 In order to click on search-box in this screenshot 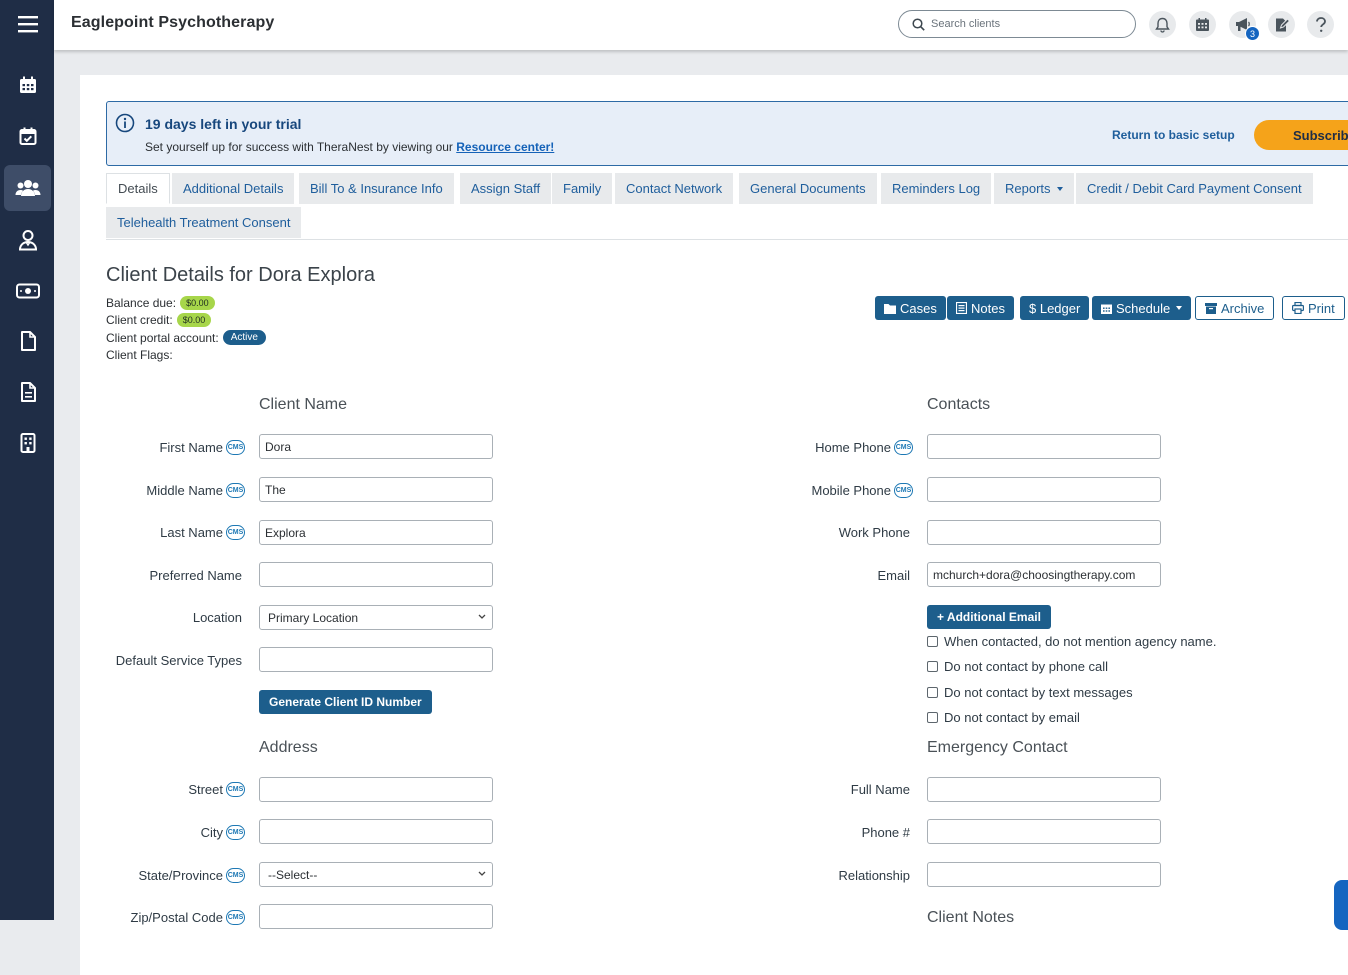, I will do `click(1017, 24)`.